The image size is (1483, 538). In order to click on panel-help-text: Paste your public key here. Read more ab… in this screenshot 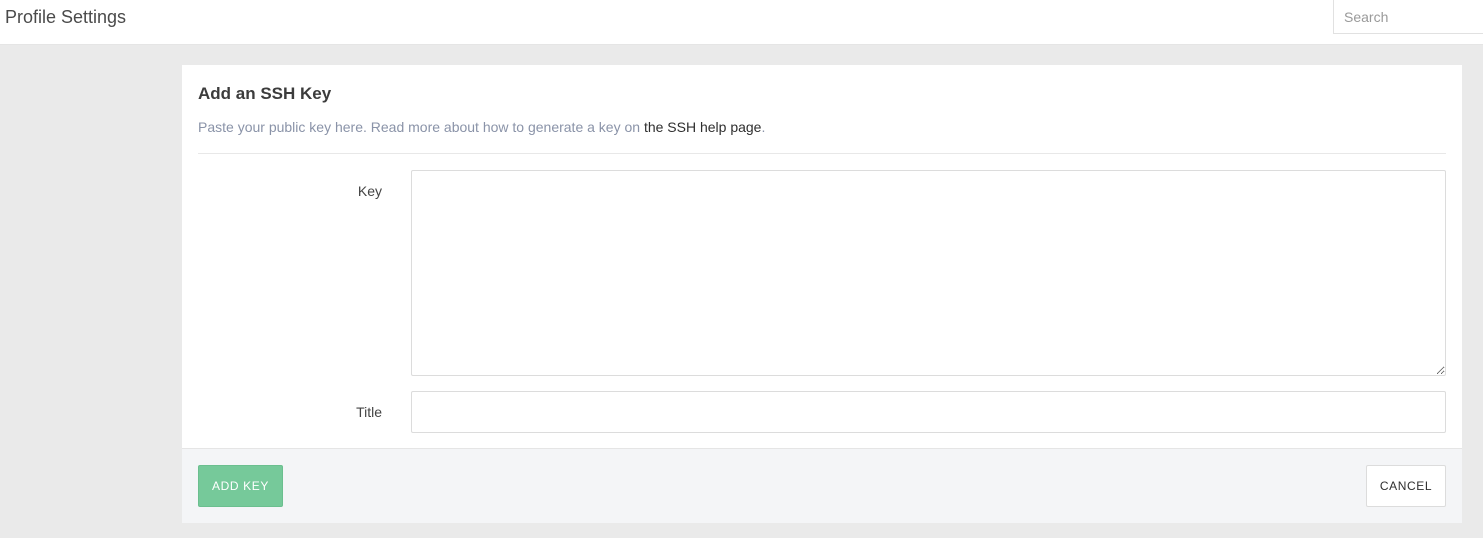, I will do `click(481, 127)`.